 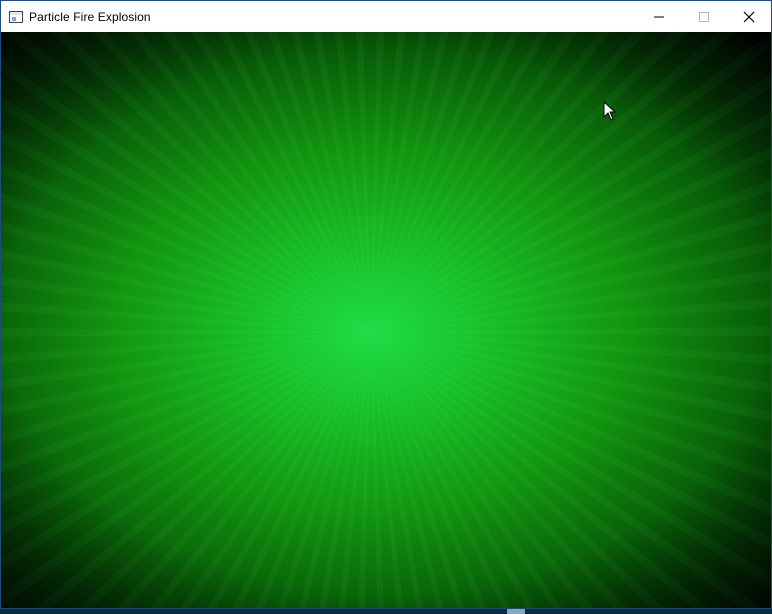 I want to click on window-app-icon, so click(x=16, y=16).